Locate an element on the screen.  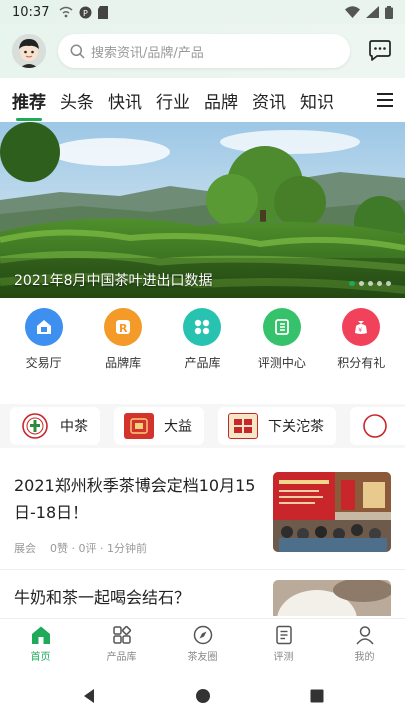
wifi-off-icon is located at coordinates (66, 12).